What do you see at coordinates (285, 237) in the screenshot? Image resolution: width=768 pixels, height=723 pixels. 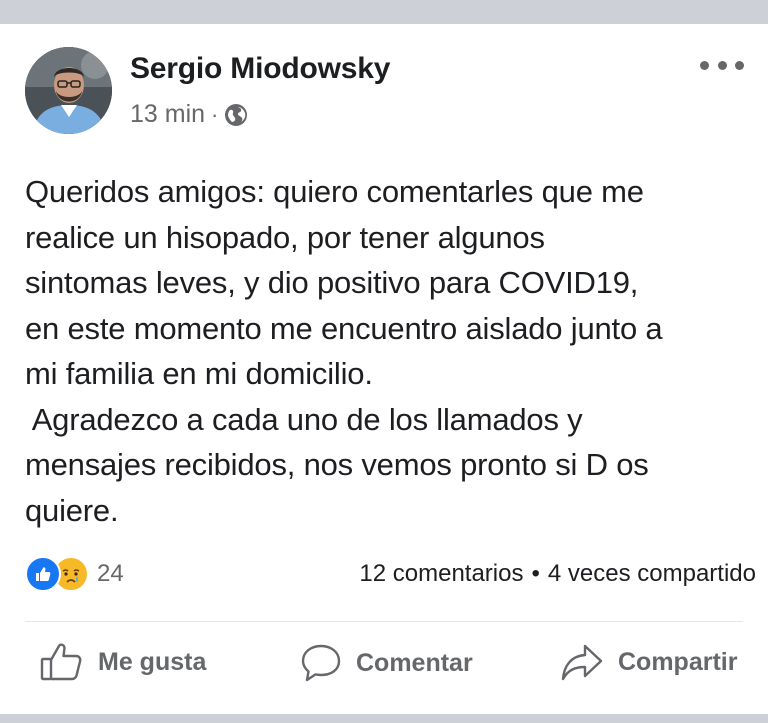 I see `post-text-line: realice un hisopado, por tener algunos` at bounding box center [285, 237].